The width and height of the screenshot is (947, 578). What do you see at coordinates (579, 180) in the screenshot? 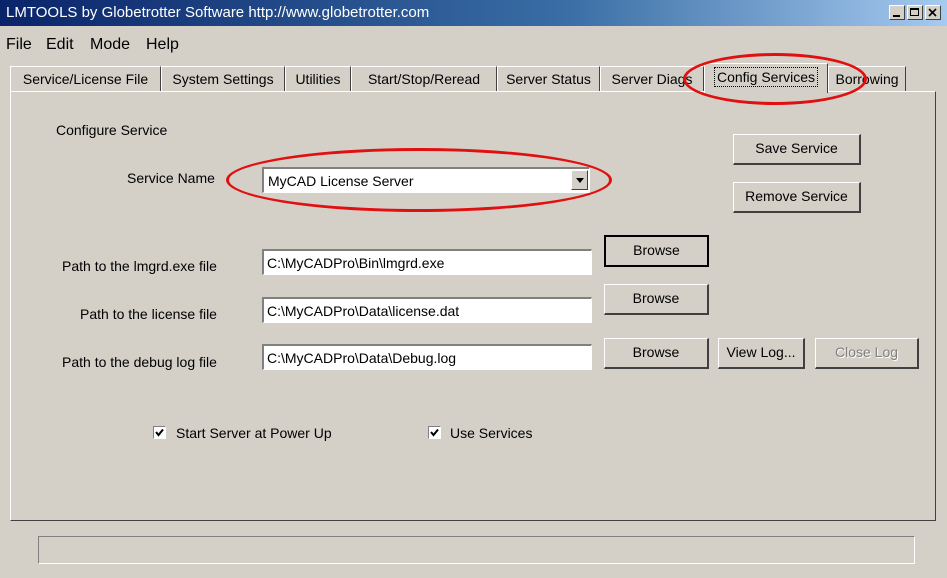
I see `chevron-down-icon` at bounding box center [579, 180].